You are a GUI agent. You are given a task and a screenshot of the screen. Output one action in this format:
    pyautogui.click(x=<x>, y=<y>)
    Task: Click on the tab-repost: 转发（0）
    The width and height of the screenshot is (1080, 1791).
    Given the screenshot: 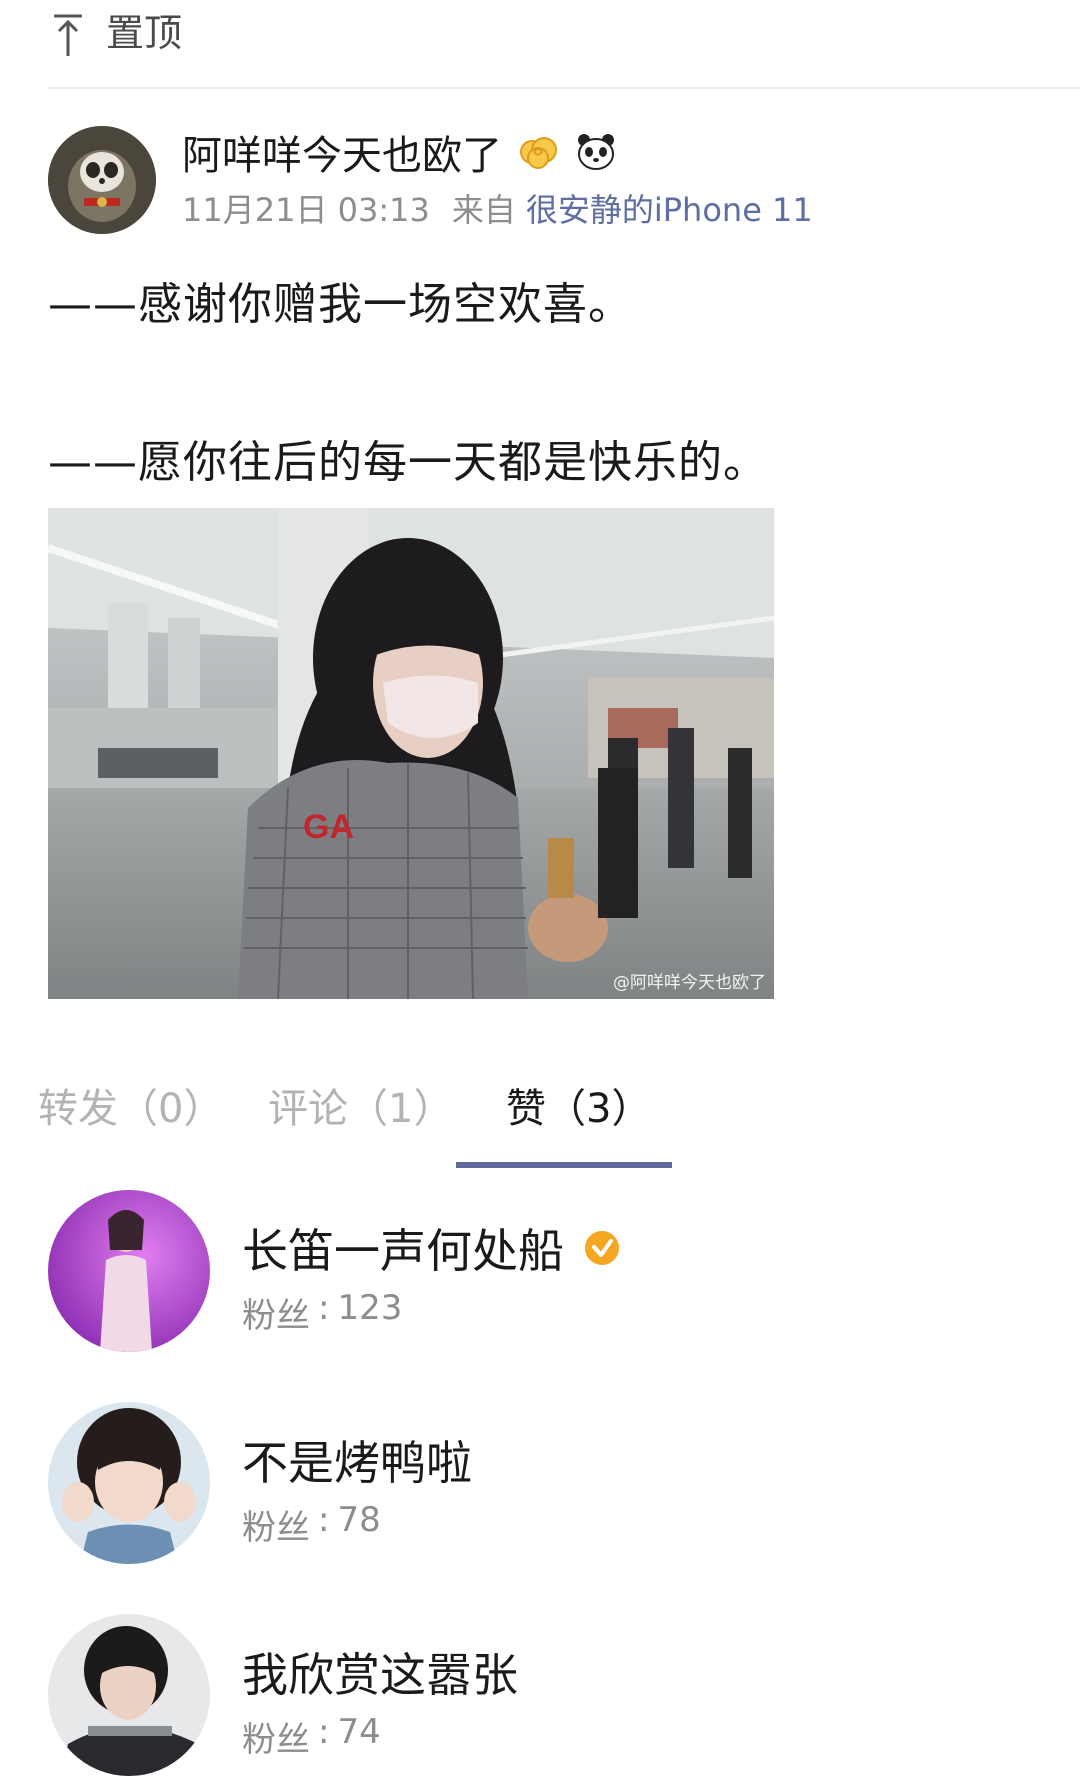 What is the action you would take?
    pyautogui.click(x=130, y=1105)
    